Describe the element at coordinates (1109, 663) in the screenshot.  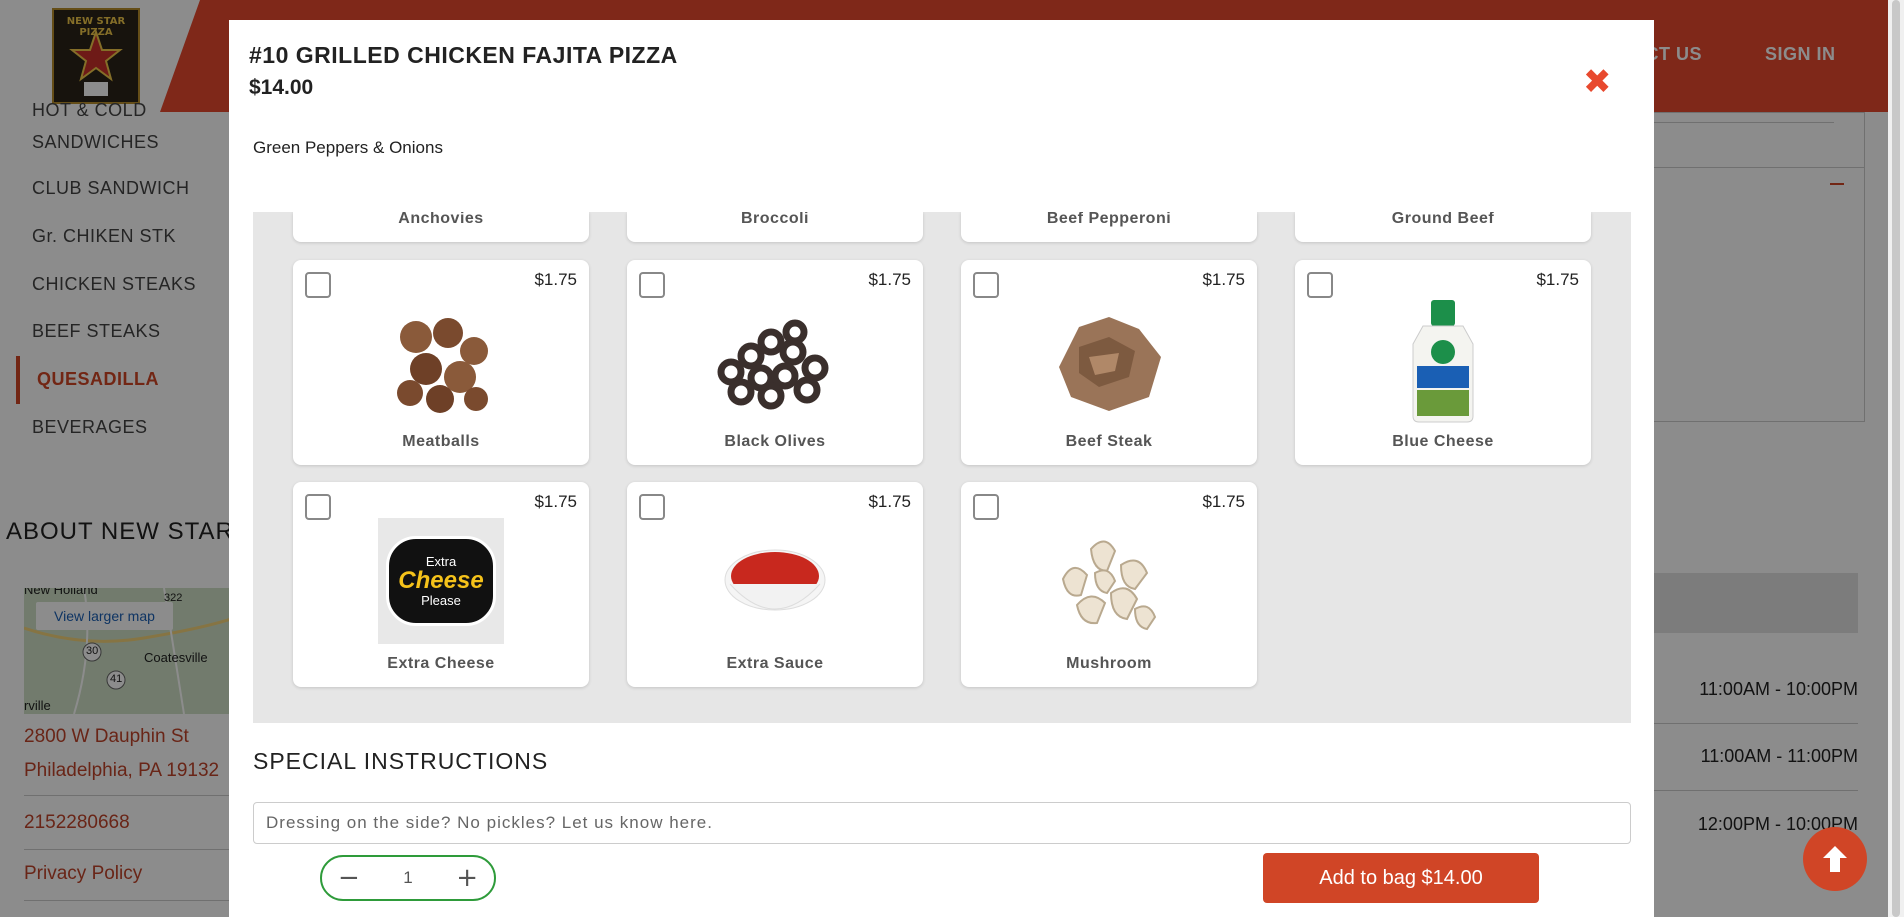
I see `option-name: Mushroom` at that location.